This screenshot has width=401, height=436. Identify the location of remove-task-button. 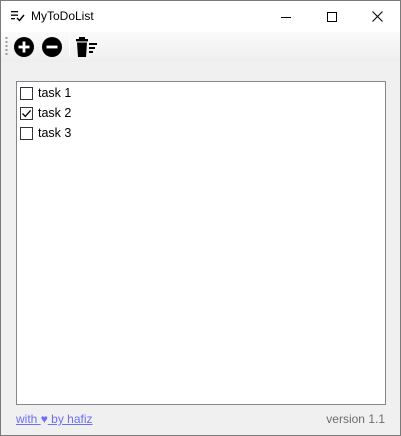
(52, 47).